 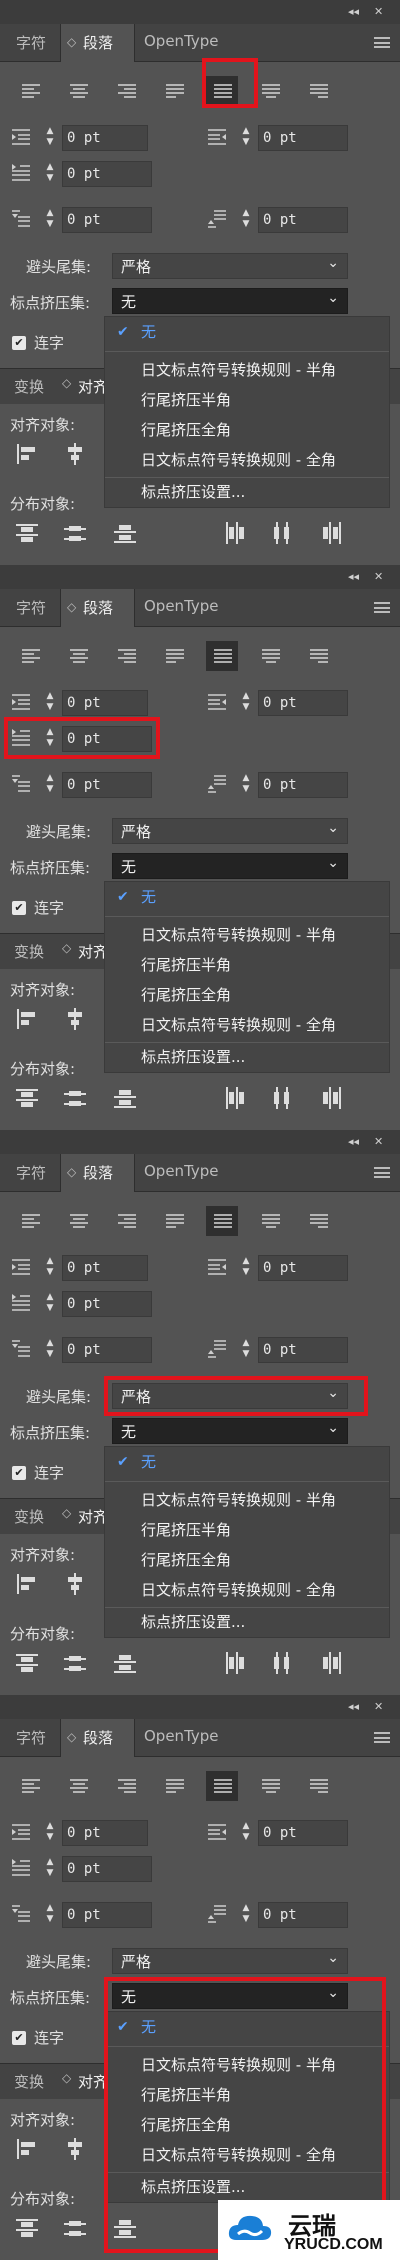 I want to click on align-left-objects-icon, so click(x=27, y=1019).